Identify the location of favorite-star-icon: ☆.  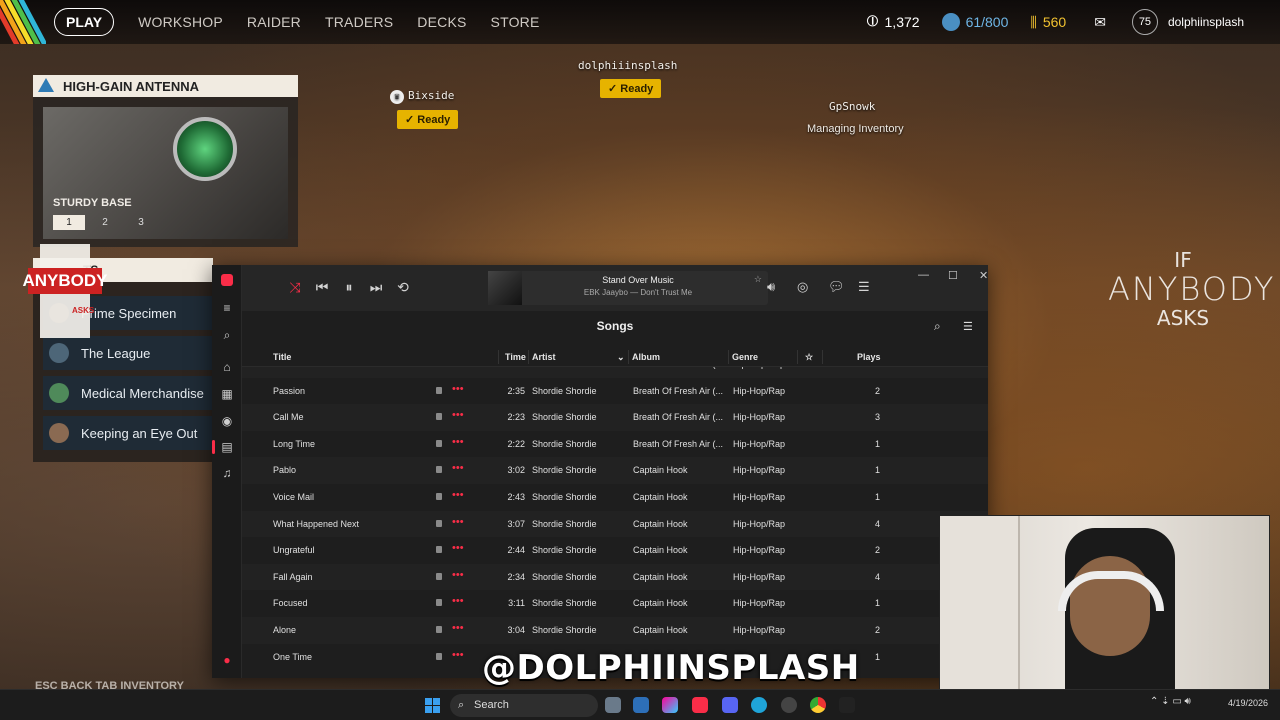
(758, 279).